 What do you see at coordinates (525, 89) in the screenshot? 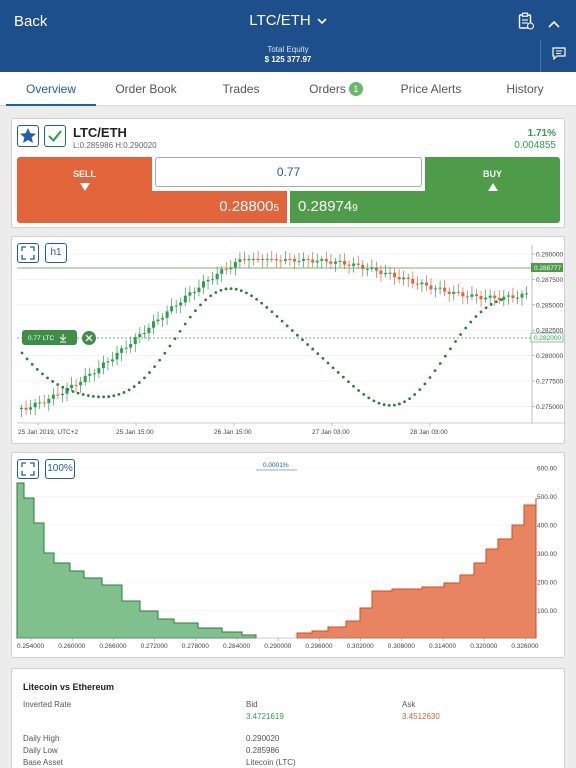
I see `tab-history: History` at bounding box center [525, 89].